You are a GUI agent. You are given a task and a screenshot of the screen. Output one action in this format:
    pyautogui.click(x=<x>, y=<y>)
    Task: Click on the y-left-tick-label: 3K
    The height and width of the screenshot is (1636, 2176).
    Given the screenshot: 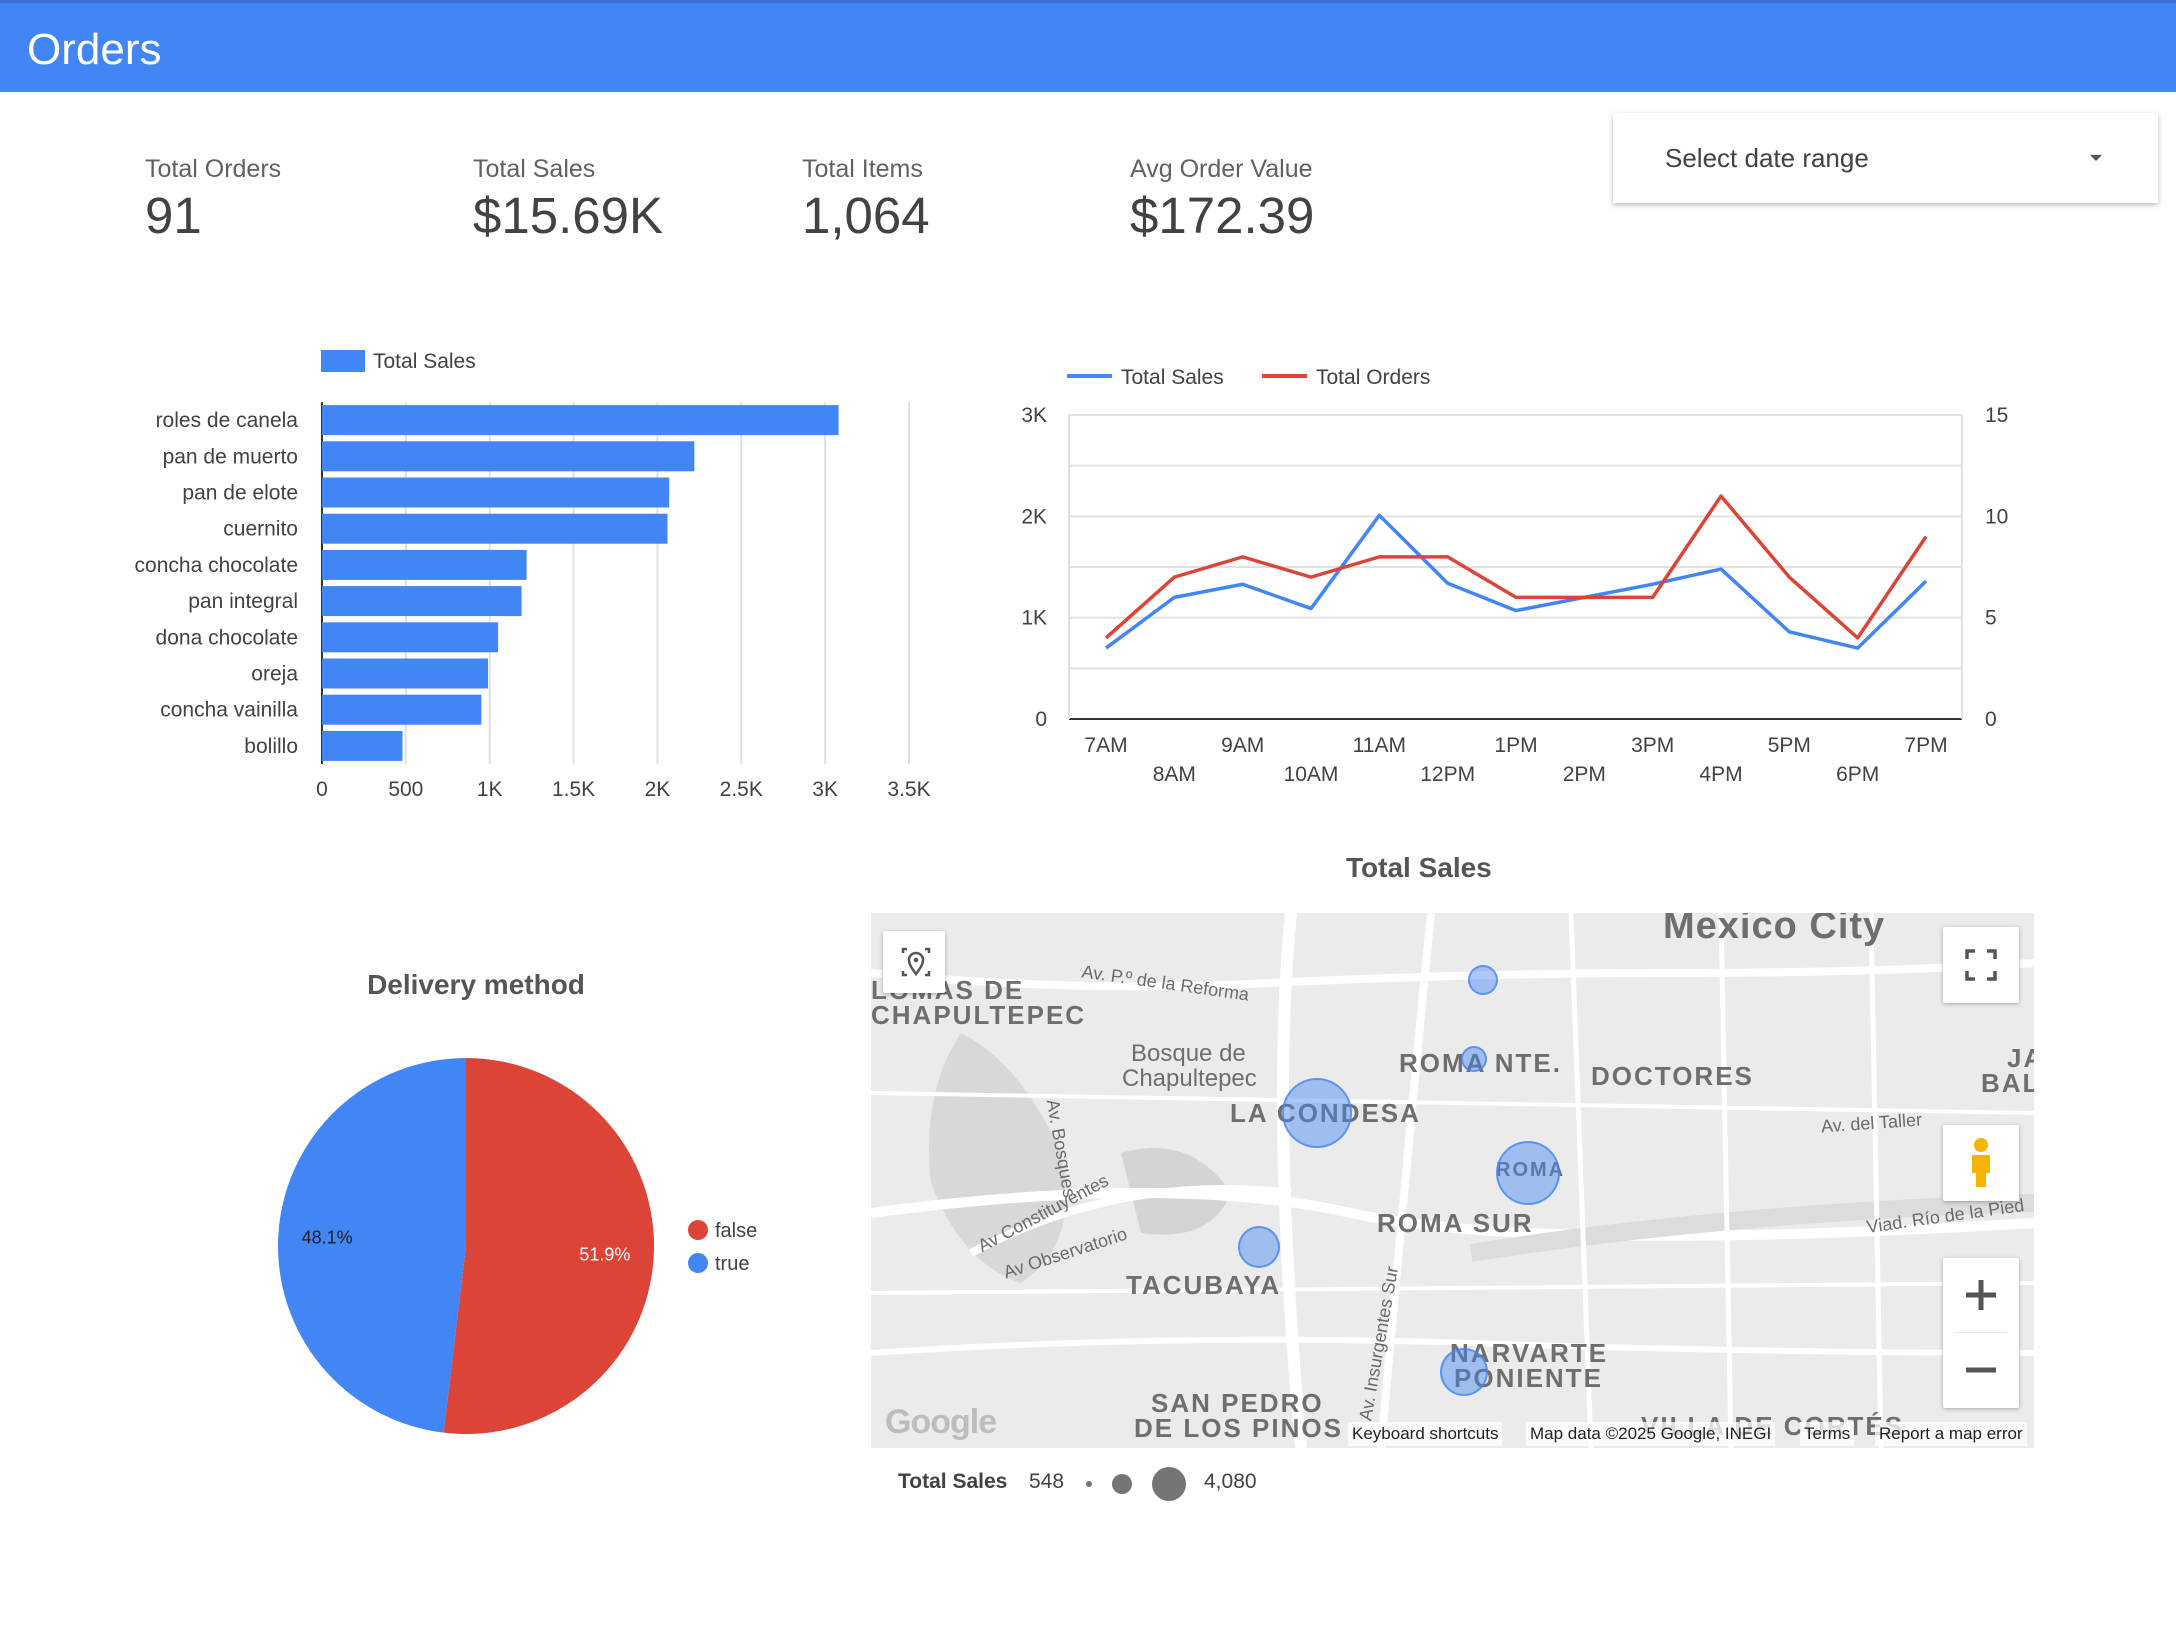 What is the action you would take?
    pyautogui.click(x=1034, y=415)
    